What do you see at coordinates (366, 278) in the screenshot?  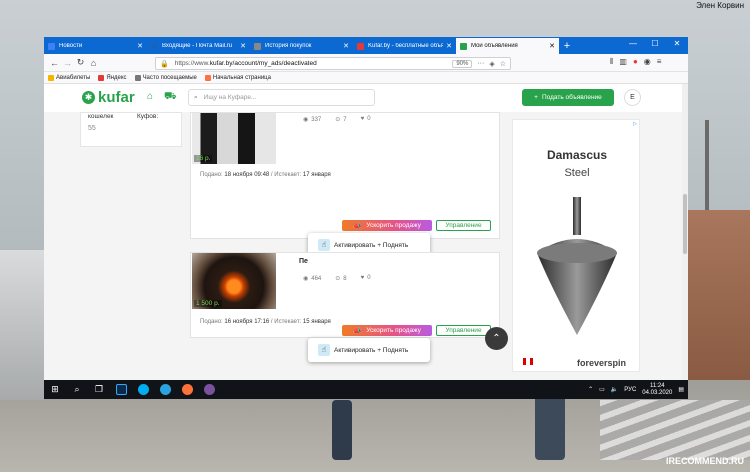 I see `likes-stat: ♥ 0` at bounding box center [366, 278].